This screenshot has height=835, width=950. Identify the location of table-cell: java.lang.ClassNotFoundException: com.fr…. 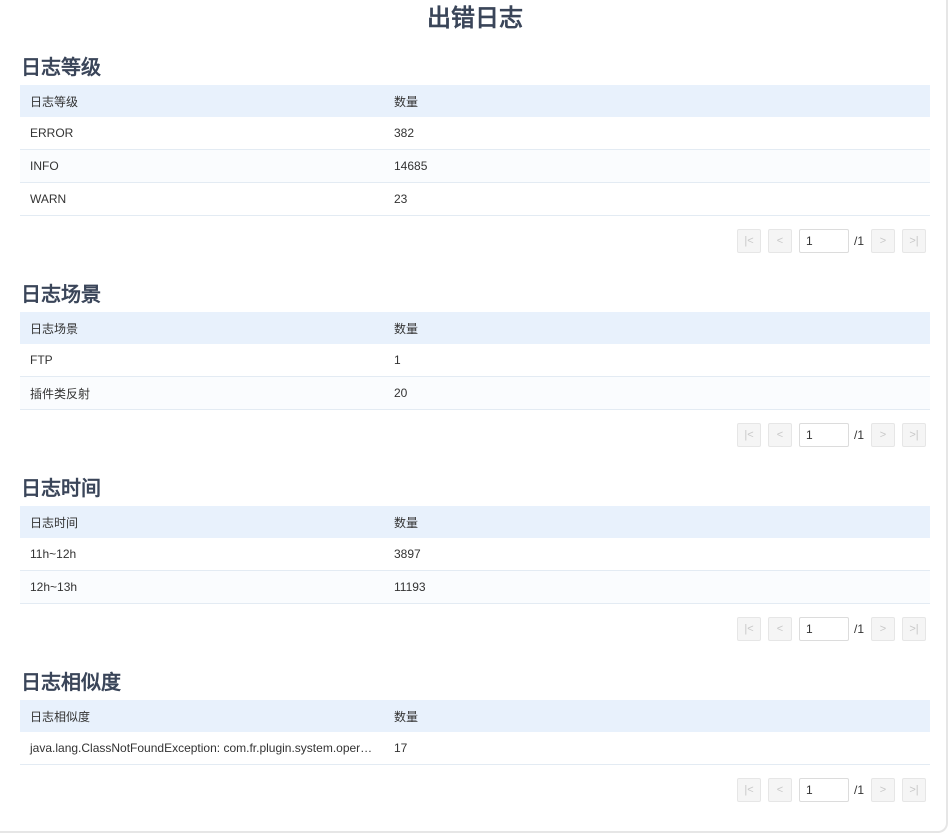
(202, 748).